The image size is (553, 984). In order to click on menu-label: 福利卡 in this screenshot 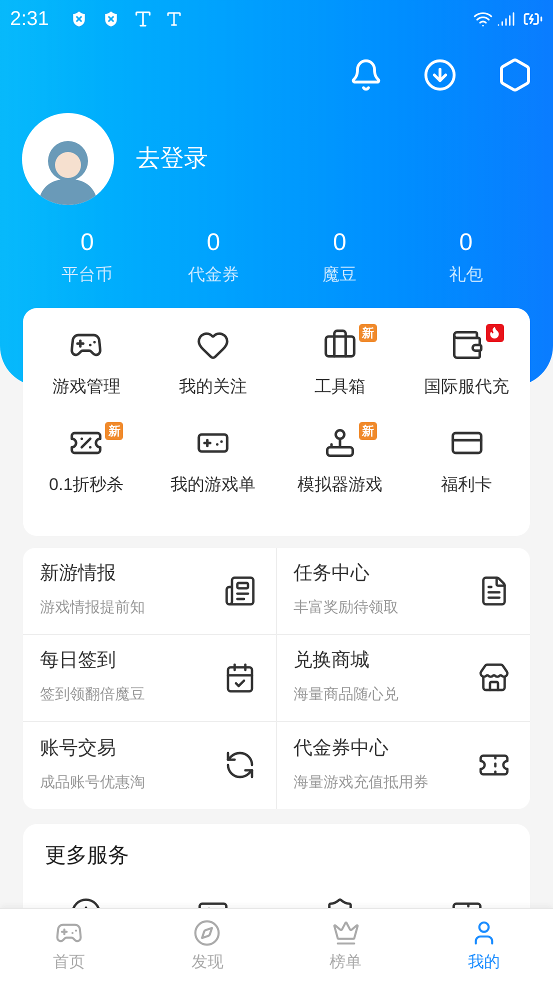, I will do `click(466, 485)`.